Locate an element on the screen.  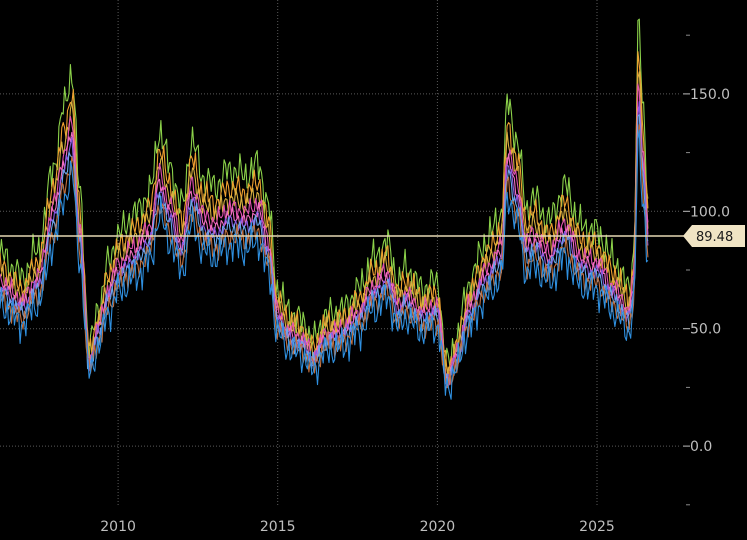
y-tick-label: 0.0 is located at coordinates (701, 447).